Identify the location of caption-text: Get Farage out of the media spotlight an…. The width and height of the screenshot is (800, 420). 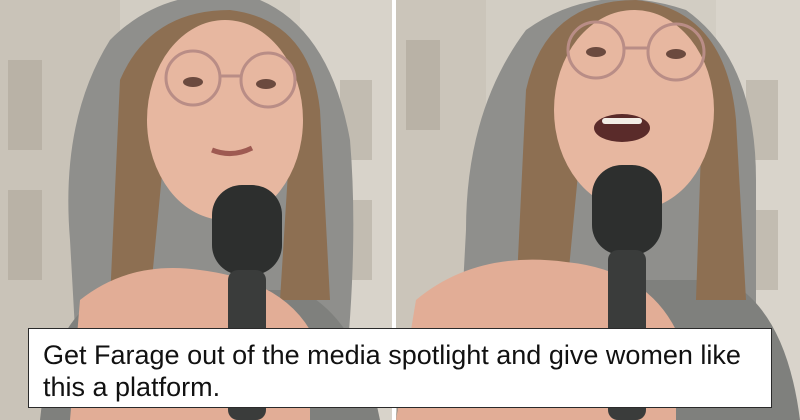
(392, 371).